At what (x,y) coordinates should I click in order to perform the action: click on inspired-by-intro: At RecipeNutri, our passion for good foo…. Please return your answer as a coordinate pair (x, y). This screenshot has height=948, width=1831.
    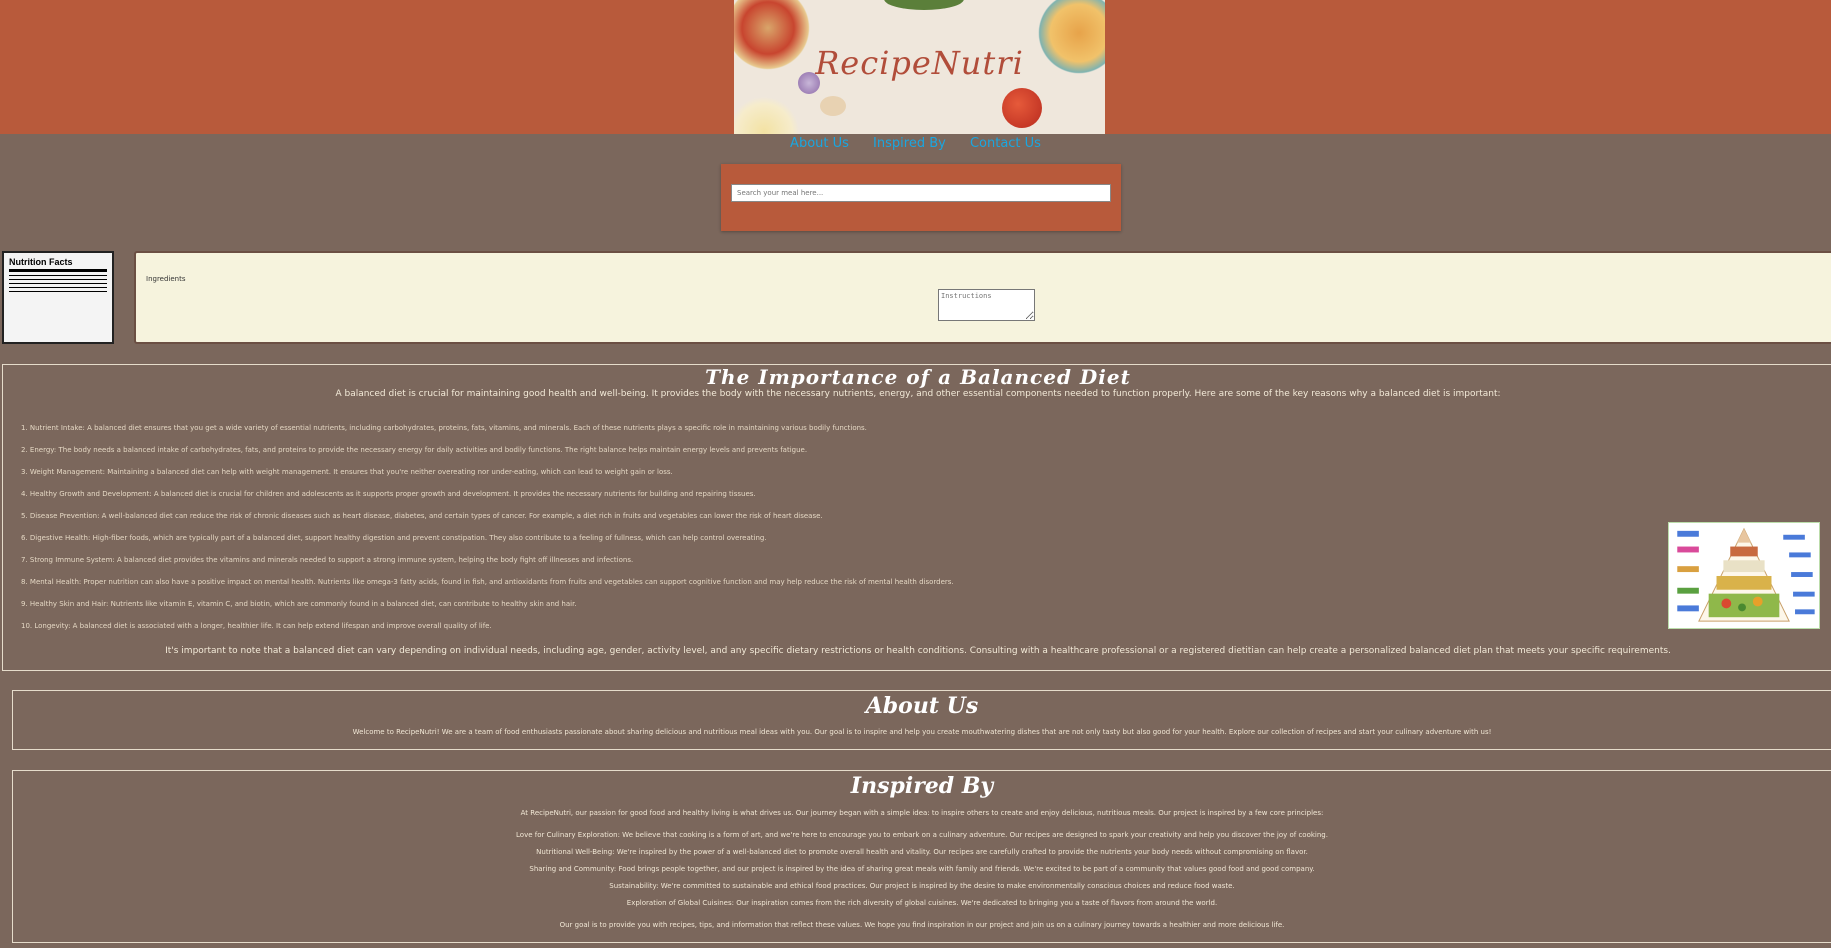
    Looking at the image, I should click on (922, 813).